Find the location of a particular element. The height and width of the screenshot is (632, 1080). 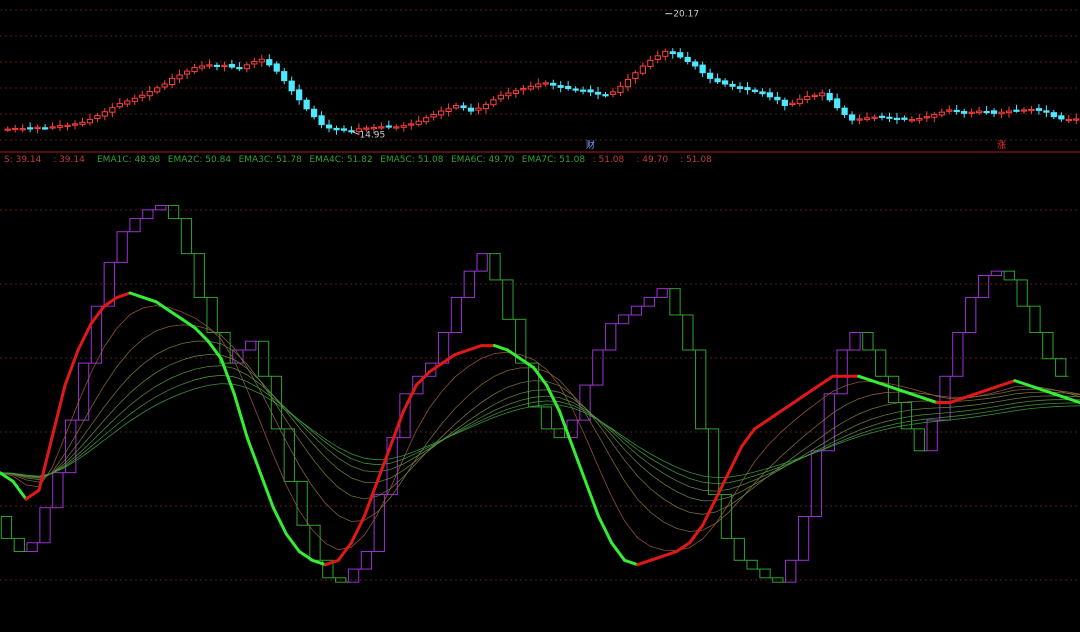

candlestick-price-panel is located at coordinates (542, 91).